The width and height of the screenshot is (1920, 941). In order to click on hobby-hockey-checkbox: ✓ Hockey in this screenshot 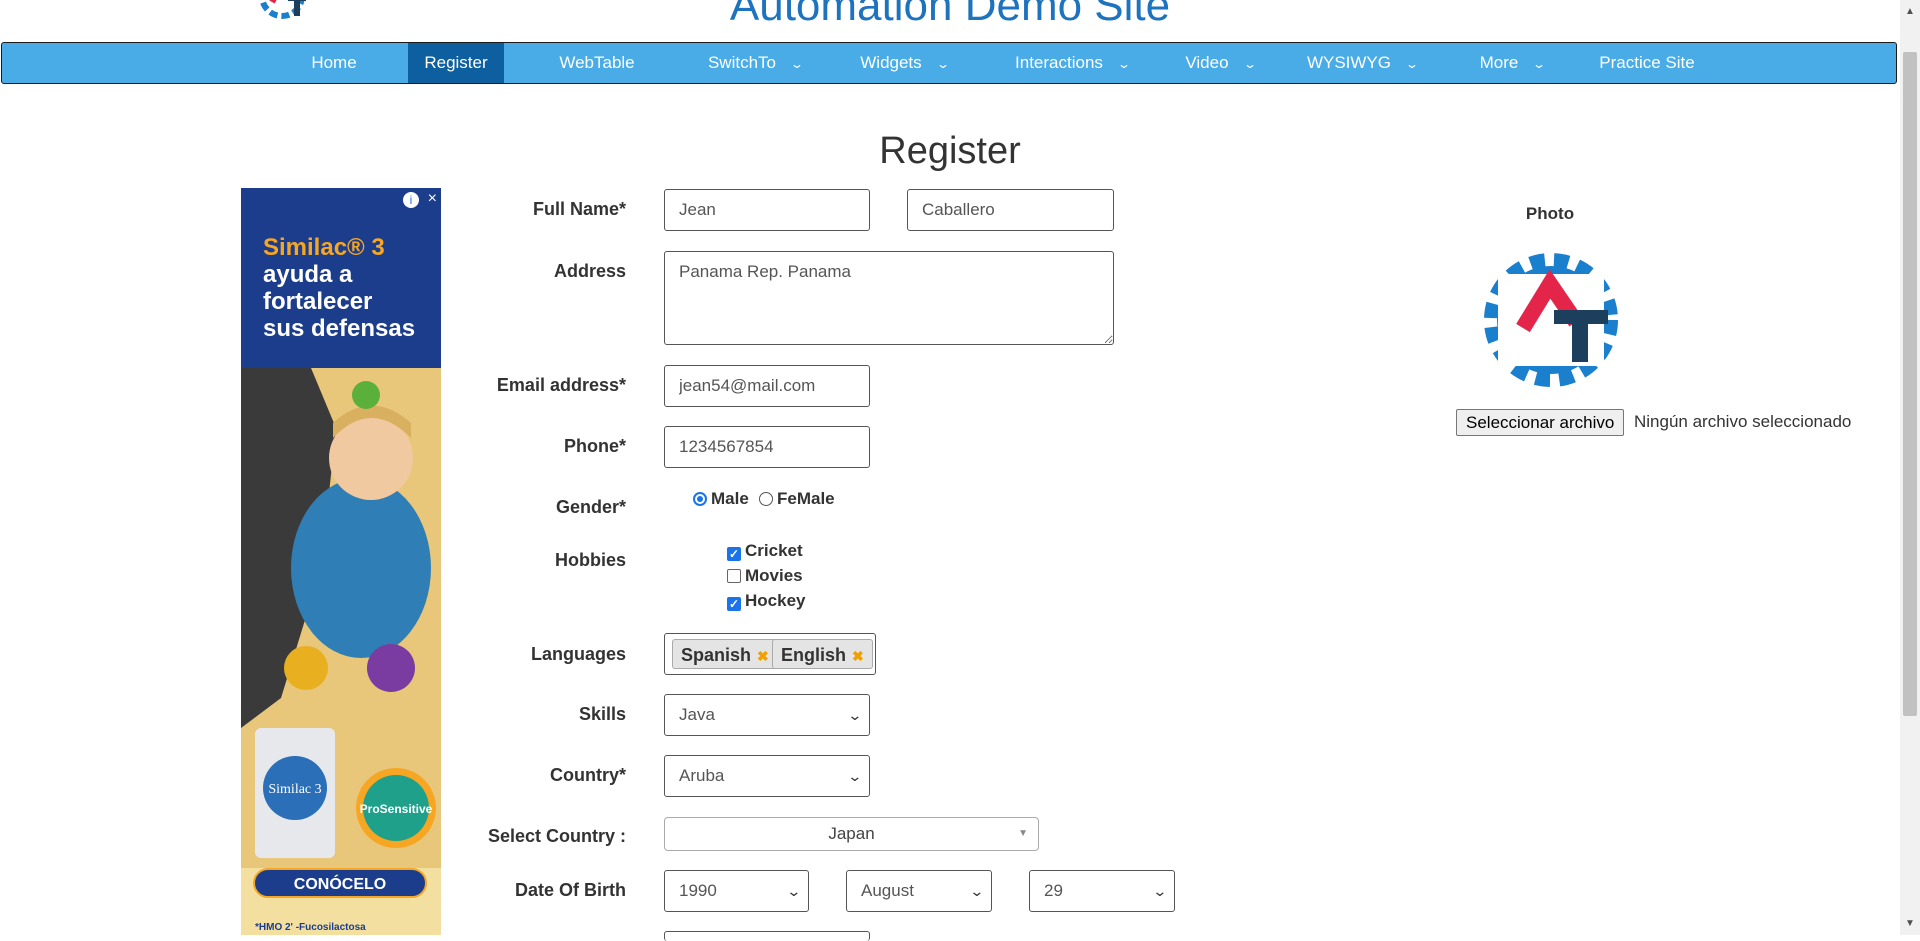, I will do `click(766, 601)`.